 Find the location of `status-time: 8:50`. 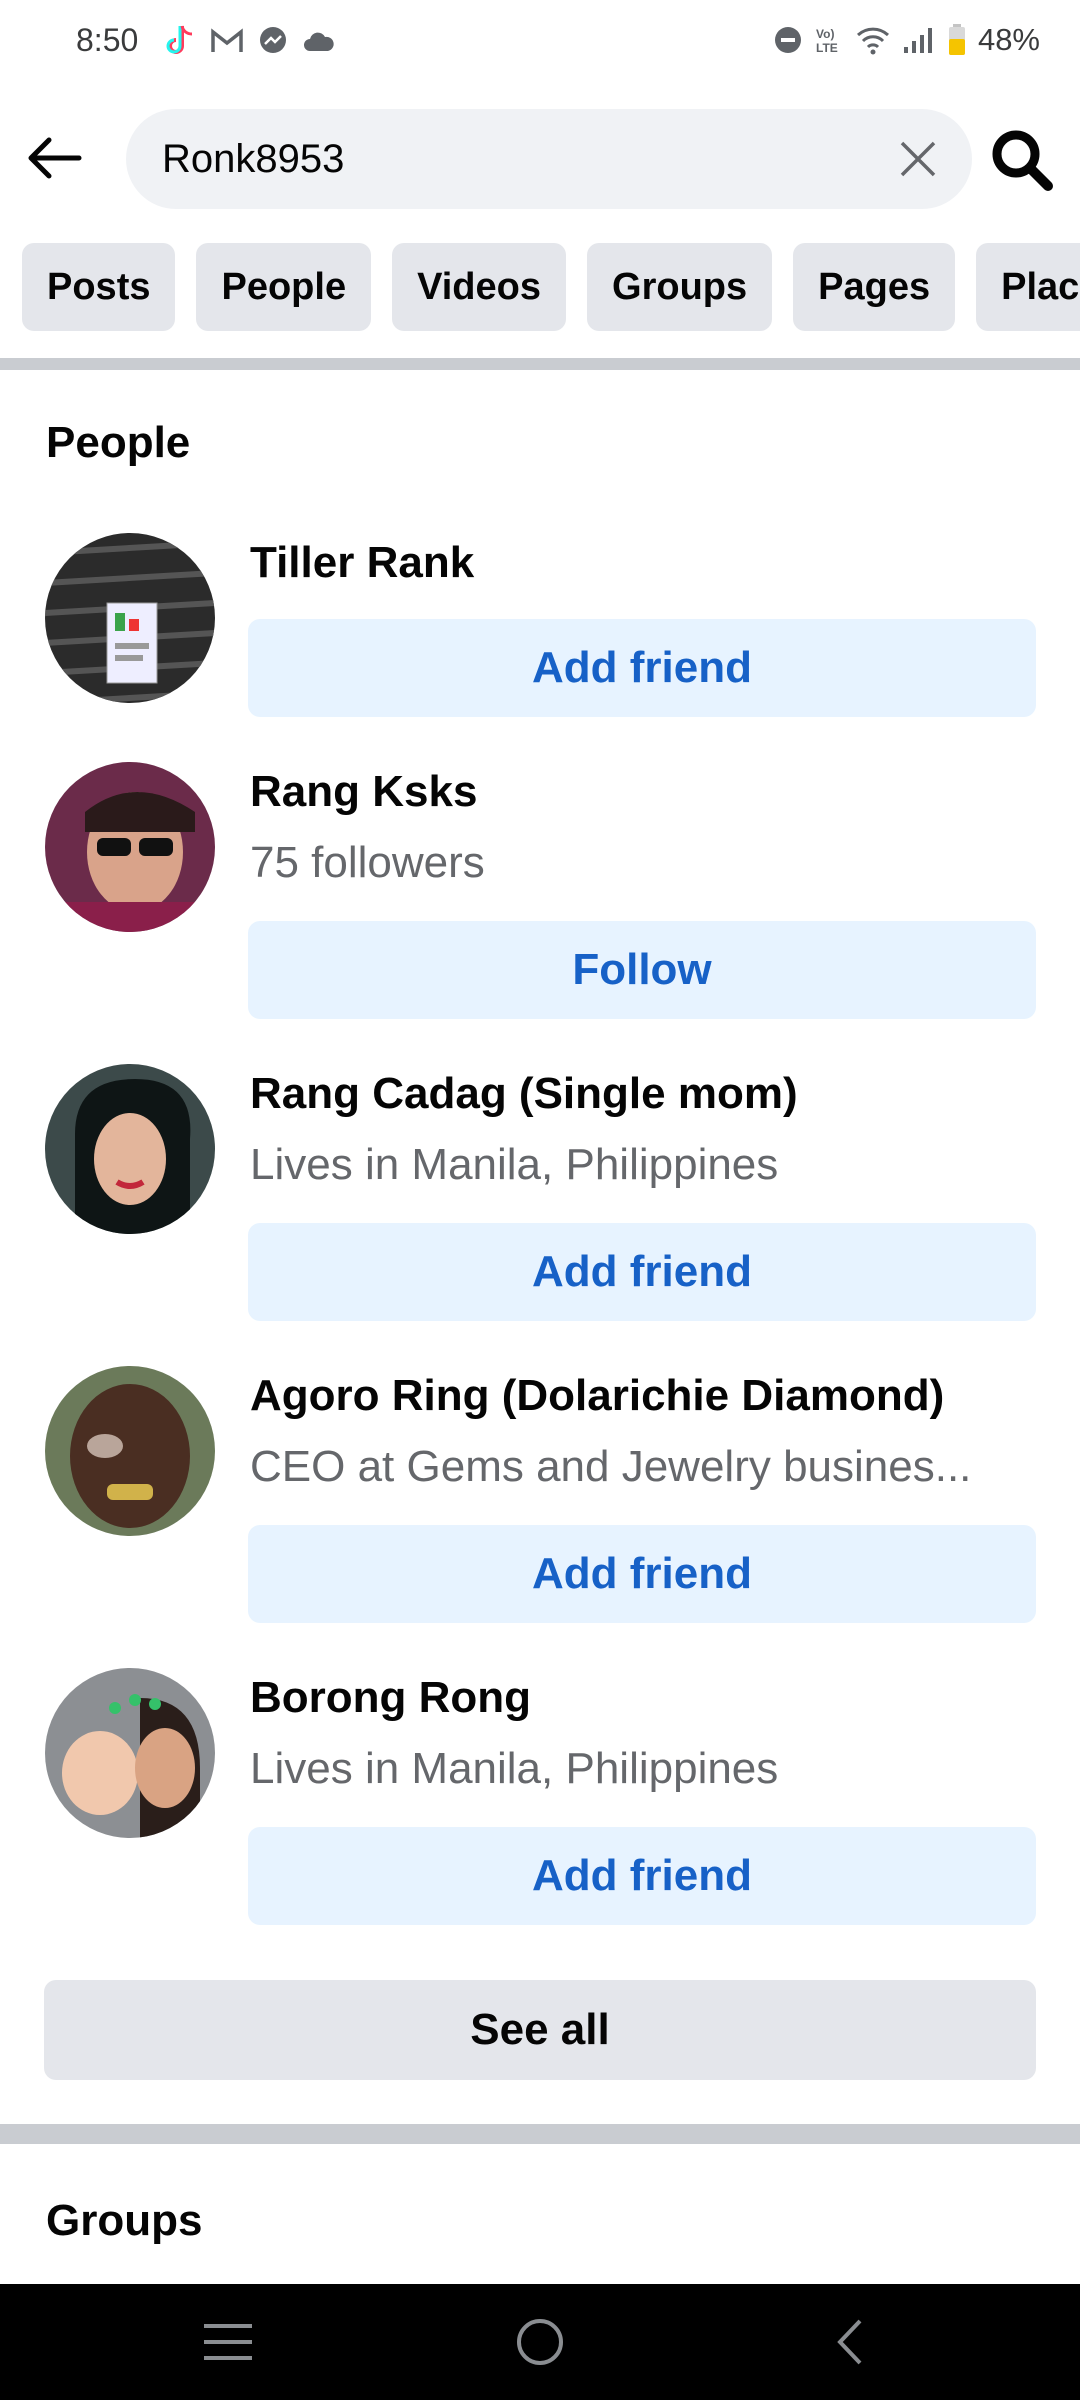

status-time: 8:50 is located at coordinates (107, 40).